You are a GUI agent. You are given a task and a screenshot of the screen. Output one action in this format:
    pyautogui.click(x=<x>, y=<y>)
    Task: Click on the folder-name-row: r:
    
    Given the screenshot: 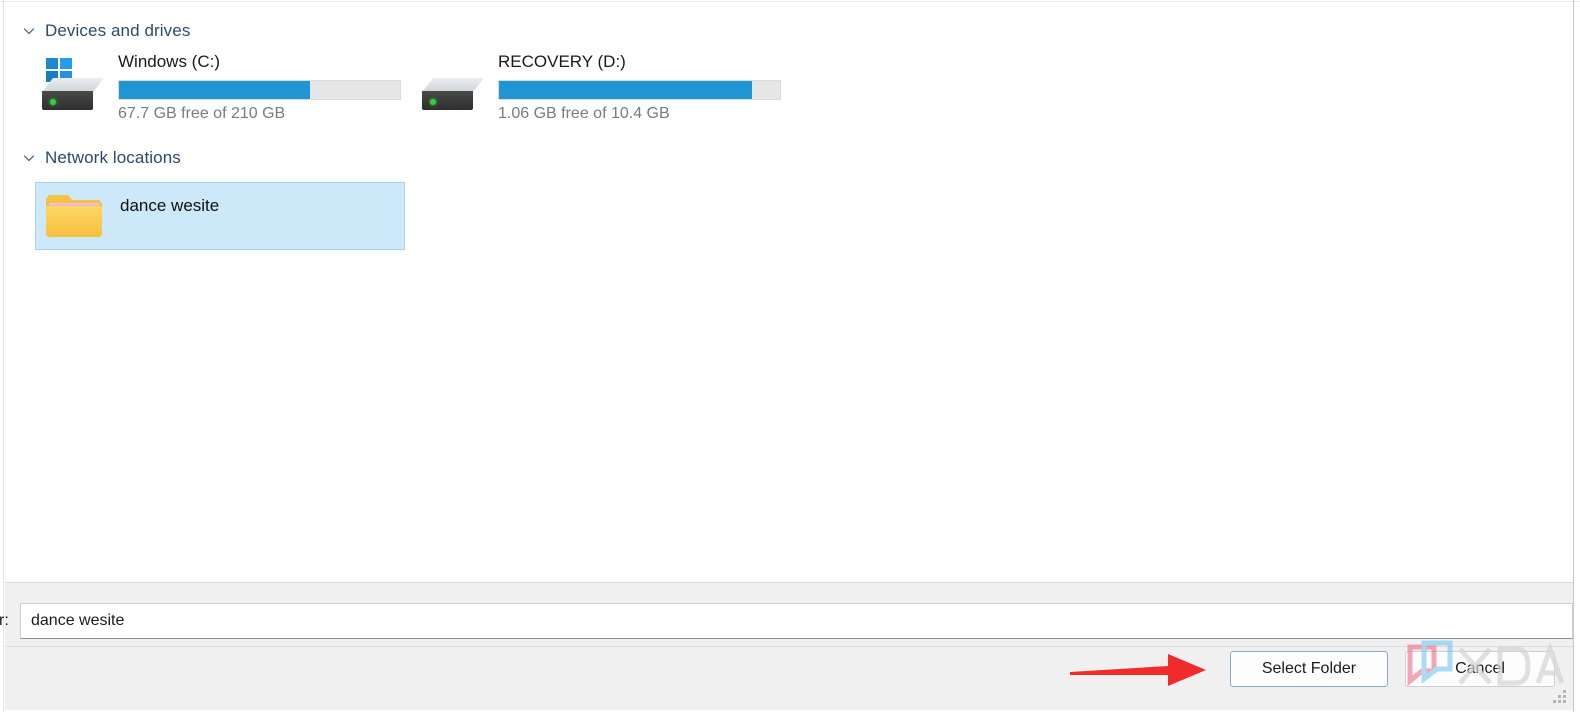 What is the action you would take?
    pyautogui.click(x=786, y=621)
    